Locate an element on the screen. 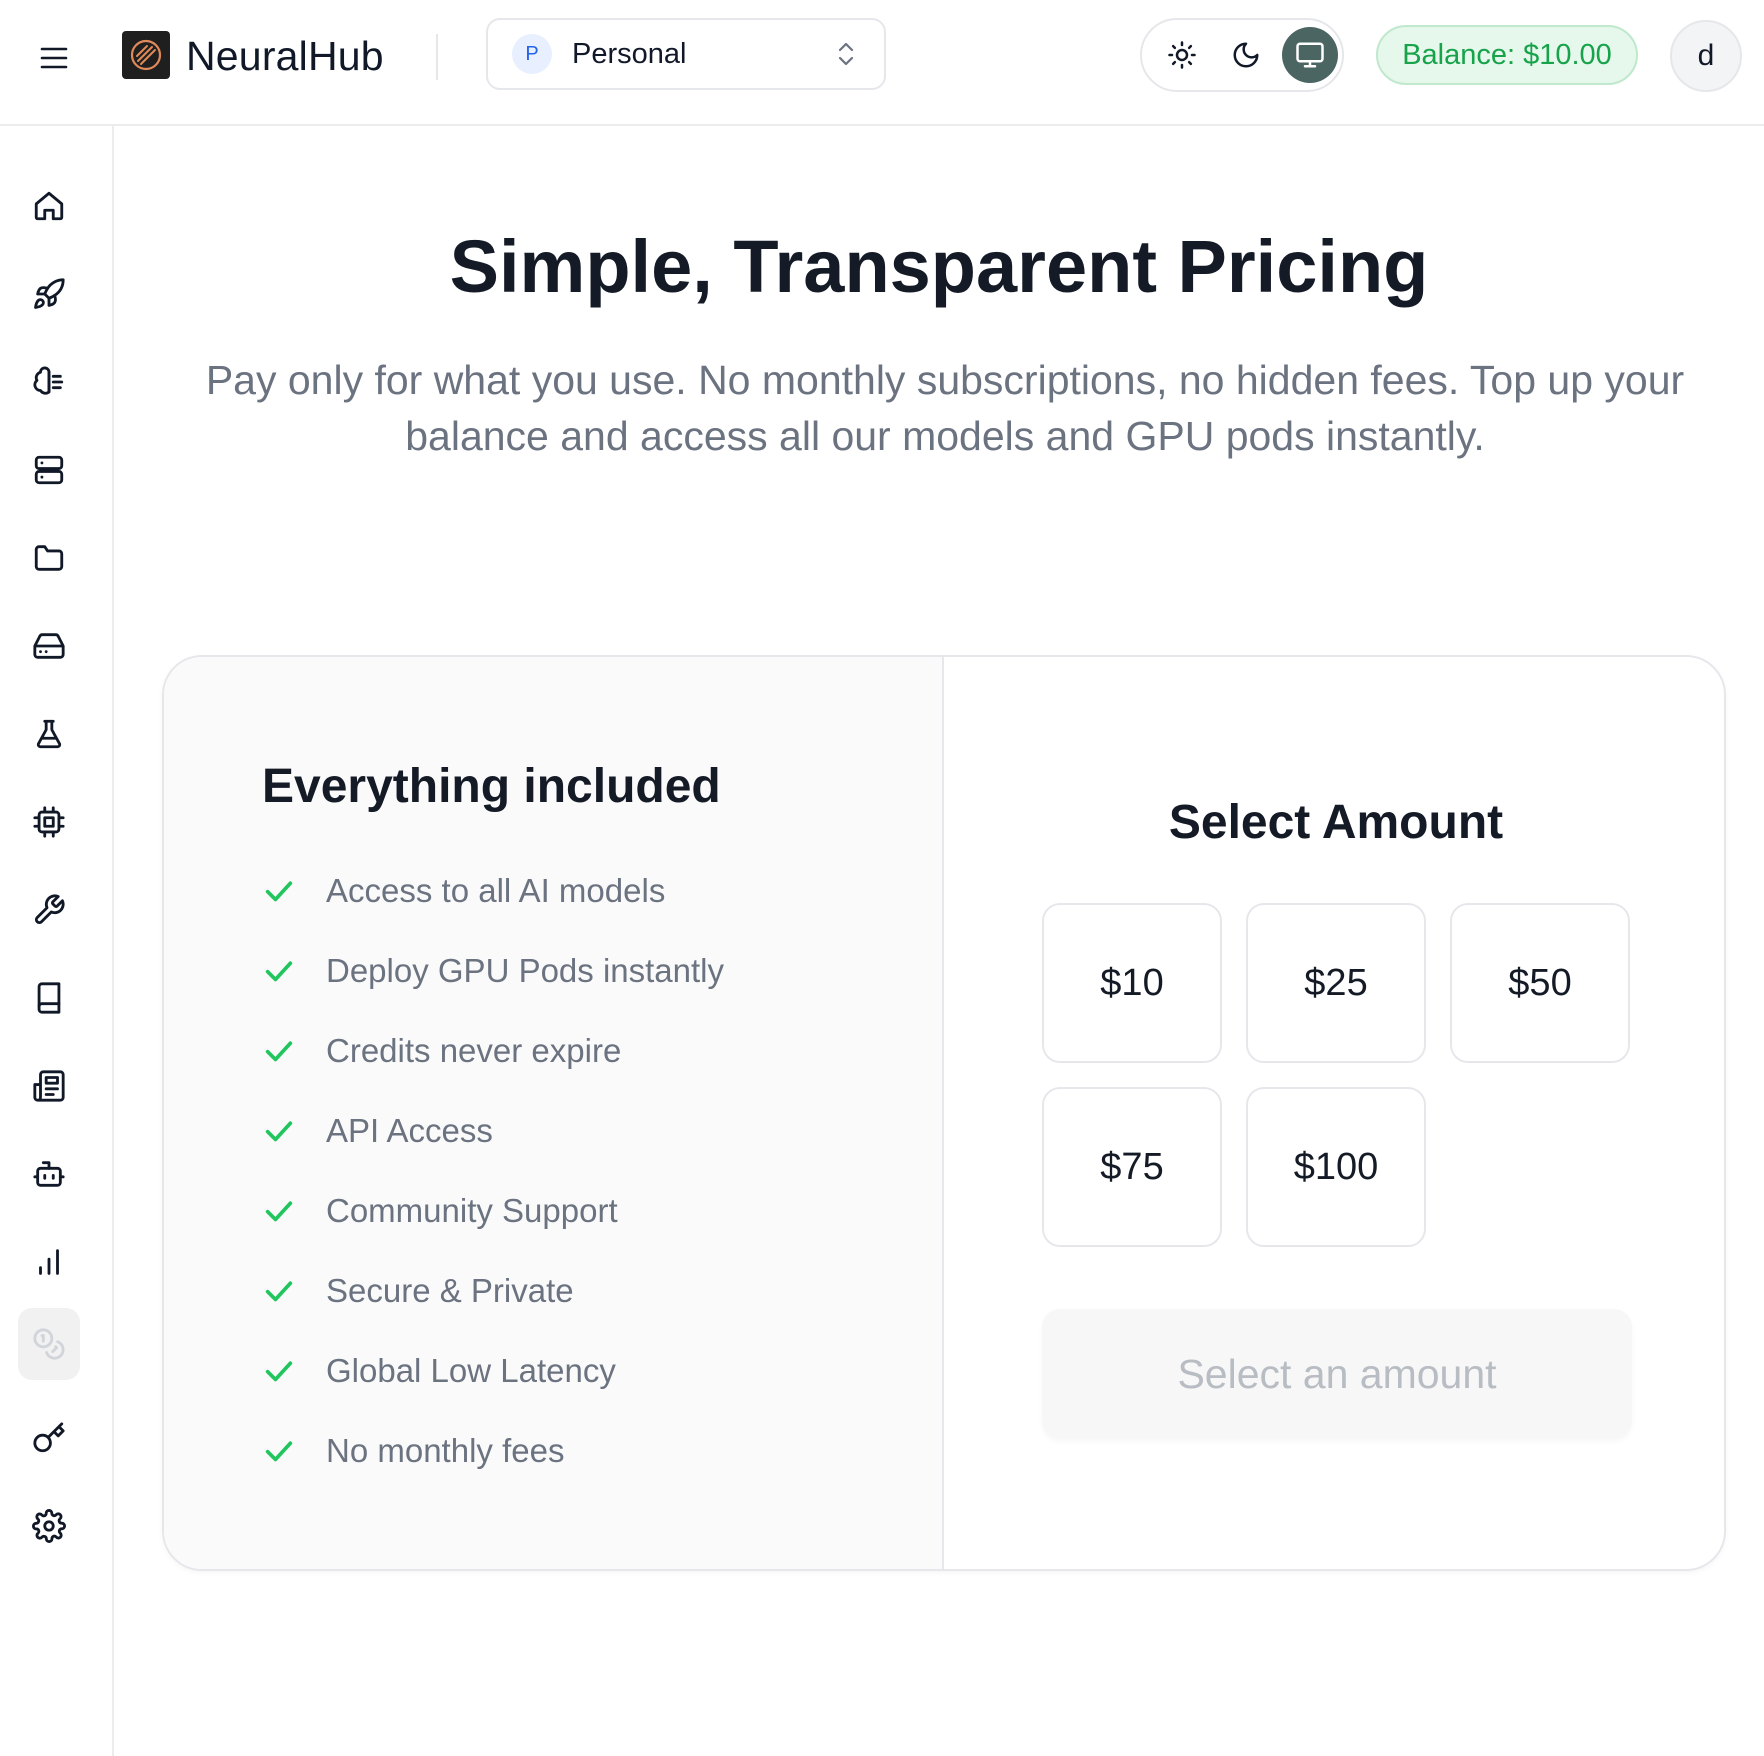 This screenshot has height=1756, width=1764. feature-item: Secure & Private is located at coordinates (418, 1291).